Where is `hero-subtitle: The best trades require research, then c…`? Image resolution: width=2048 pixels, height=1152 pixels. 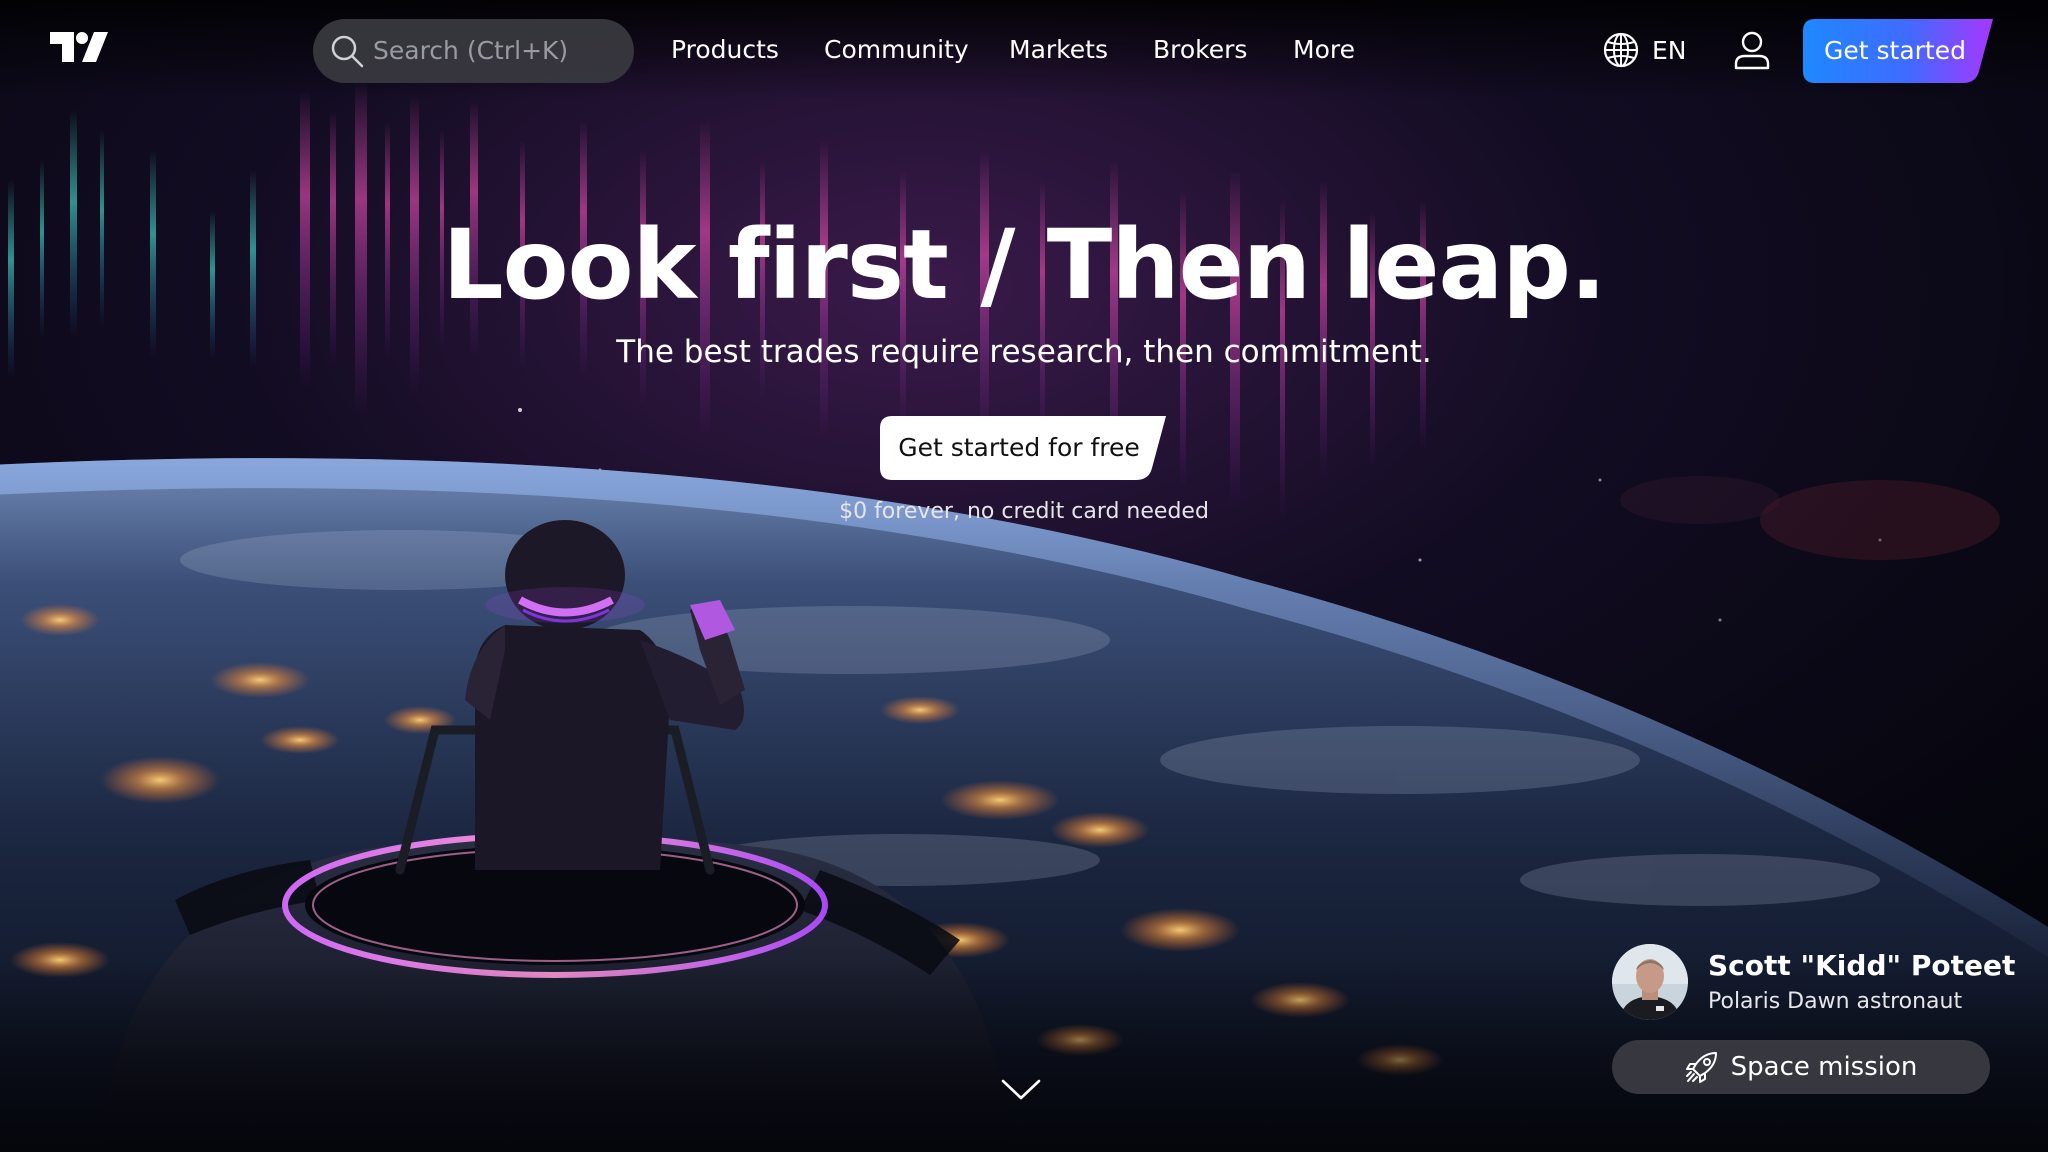 hero-subtitle: The best trades require research, then c… is located at coordinates (1024, 352).